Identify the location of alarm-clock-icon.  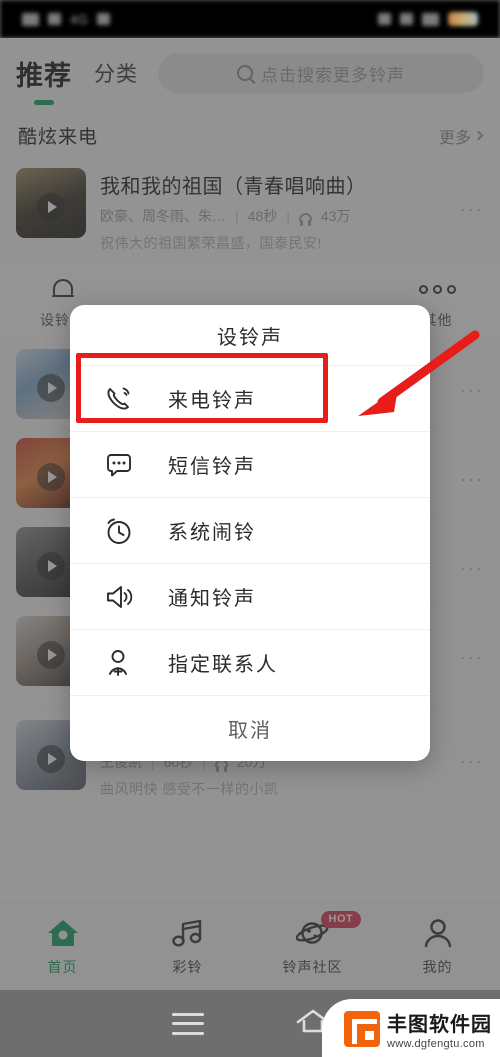
(119, 531).